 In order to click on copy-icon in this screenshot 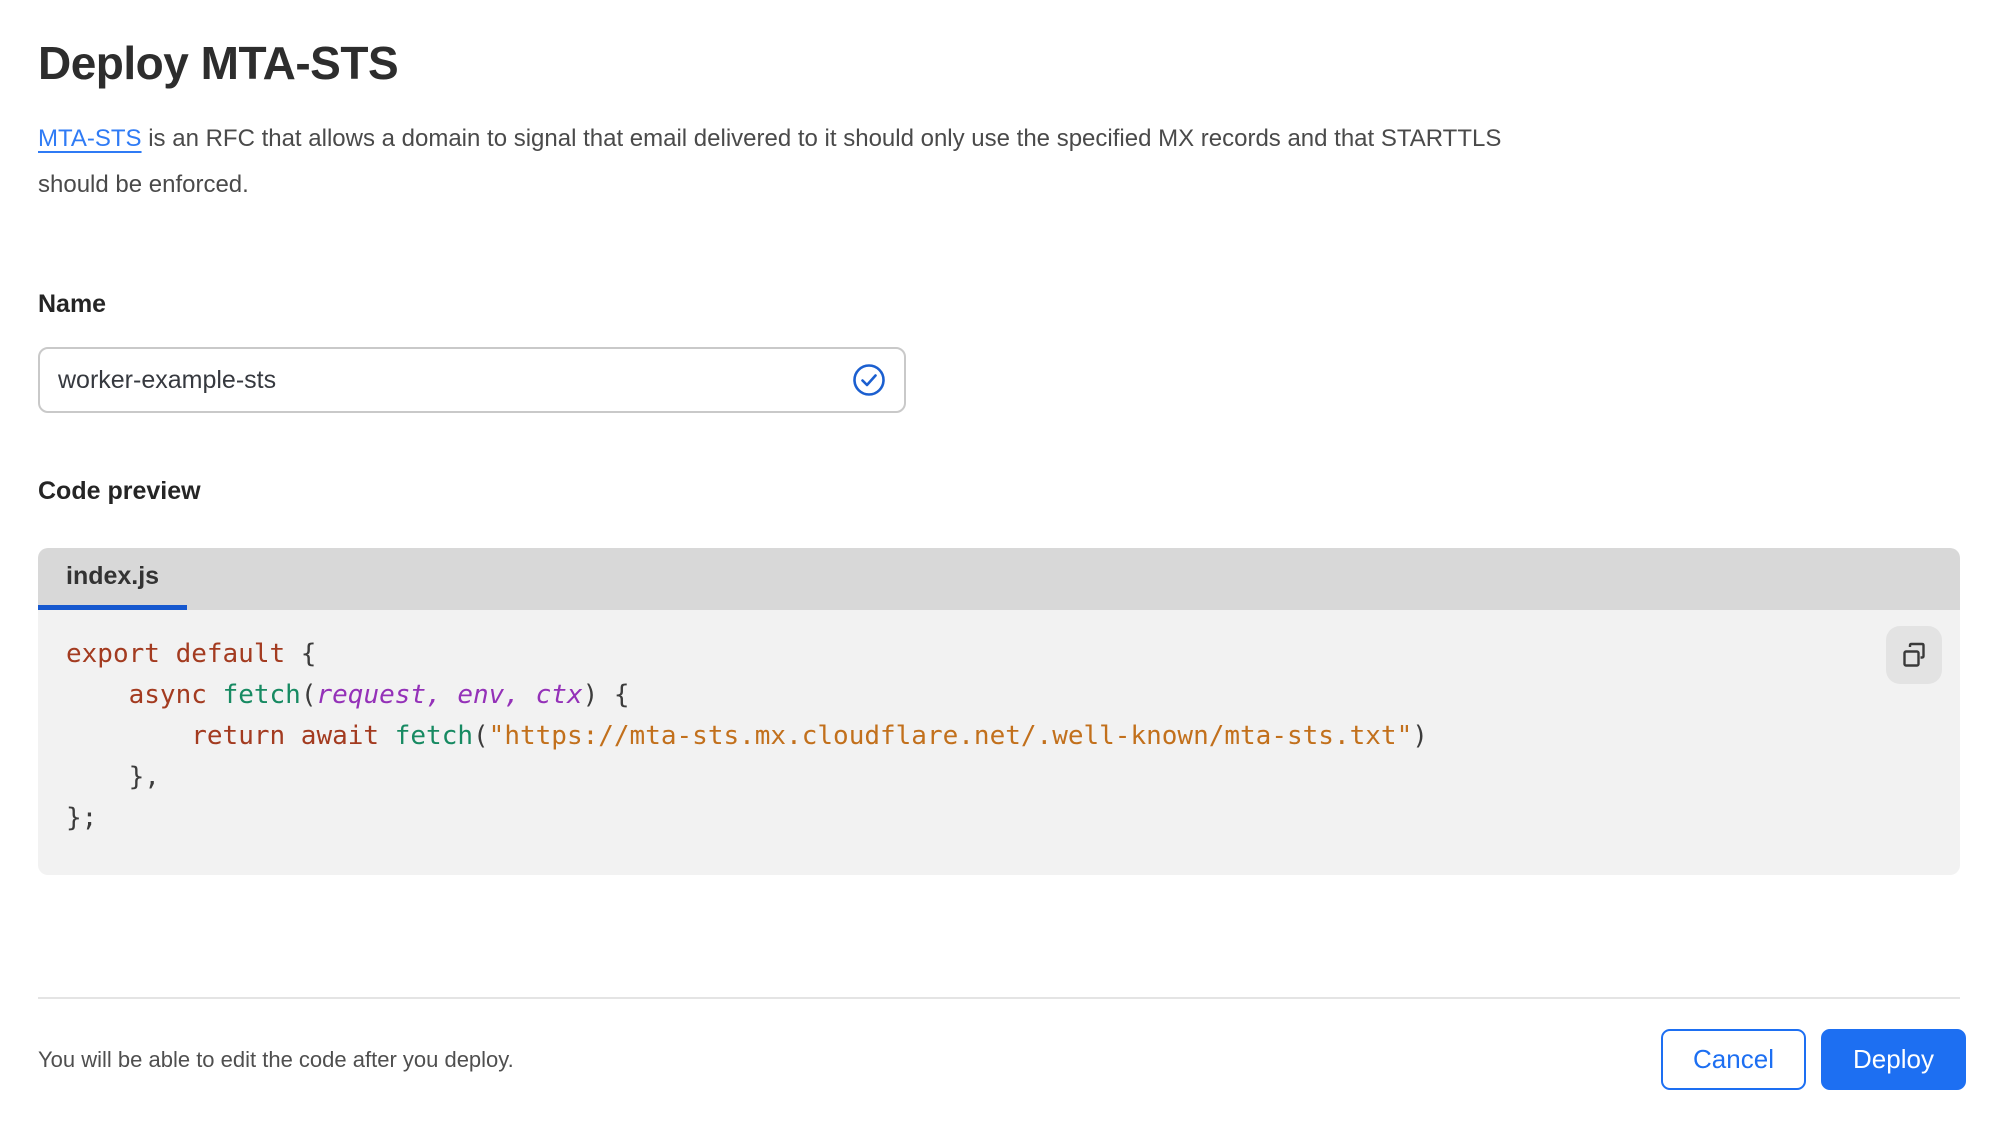, I will do `click(1914, 655)`.